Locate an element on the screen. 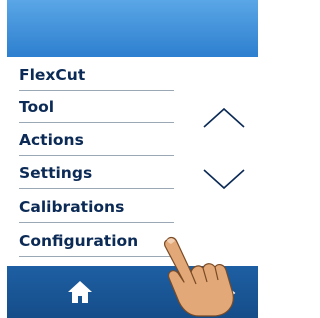  home-icon is located at coordinates (80, 292).